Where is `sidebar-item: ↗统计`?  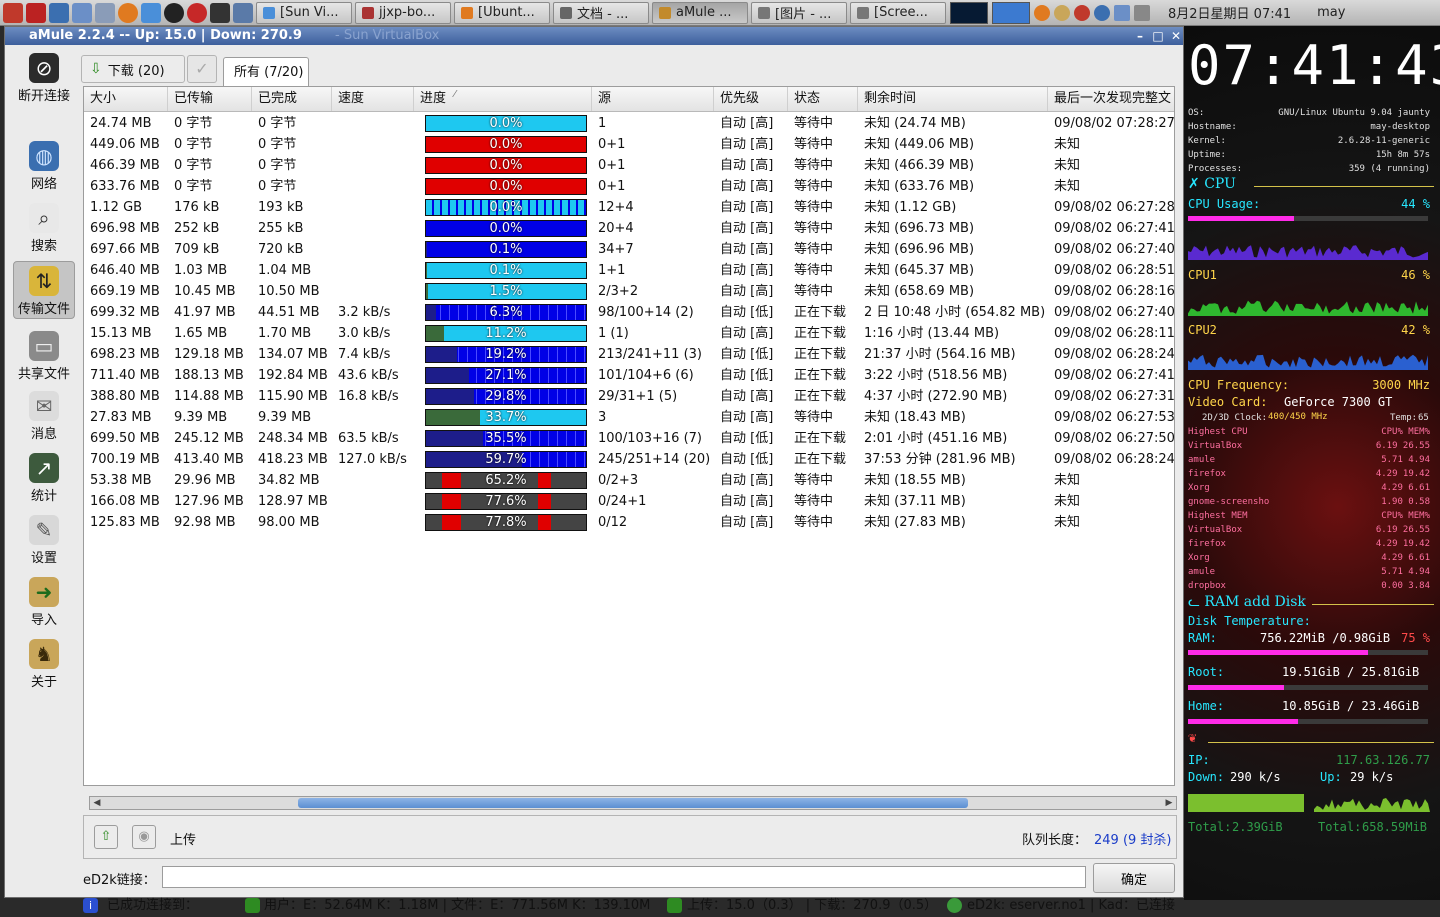
sidebar-item: ↗统计 is located at coordinates (44, 478).